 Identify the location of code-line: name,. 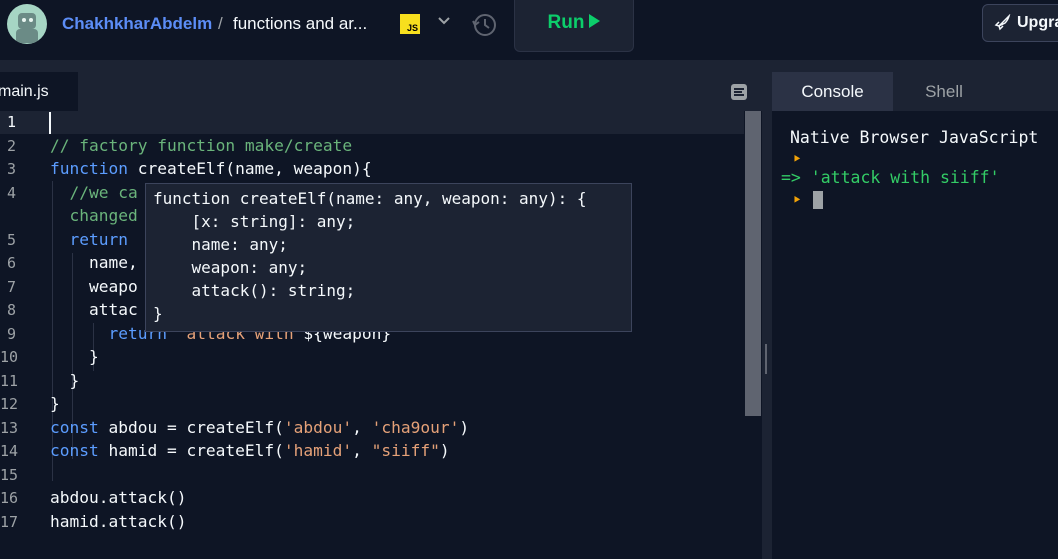
(94, 262).